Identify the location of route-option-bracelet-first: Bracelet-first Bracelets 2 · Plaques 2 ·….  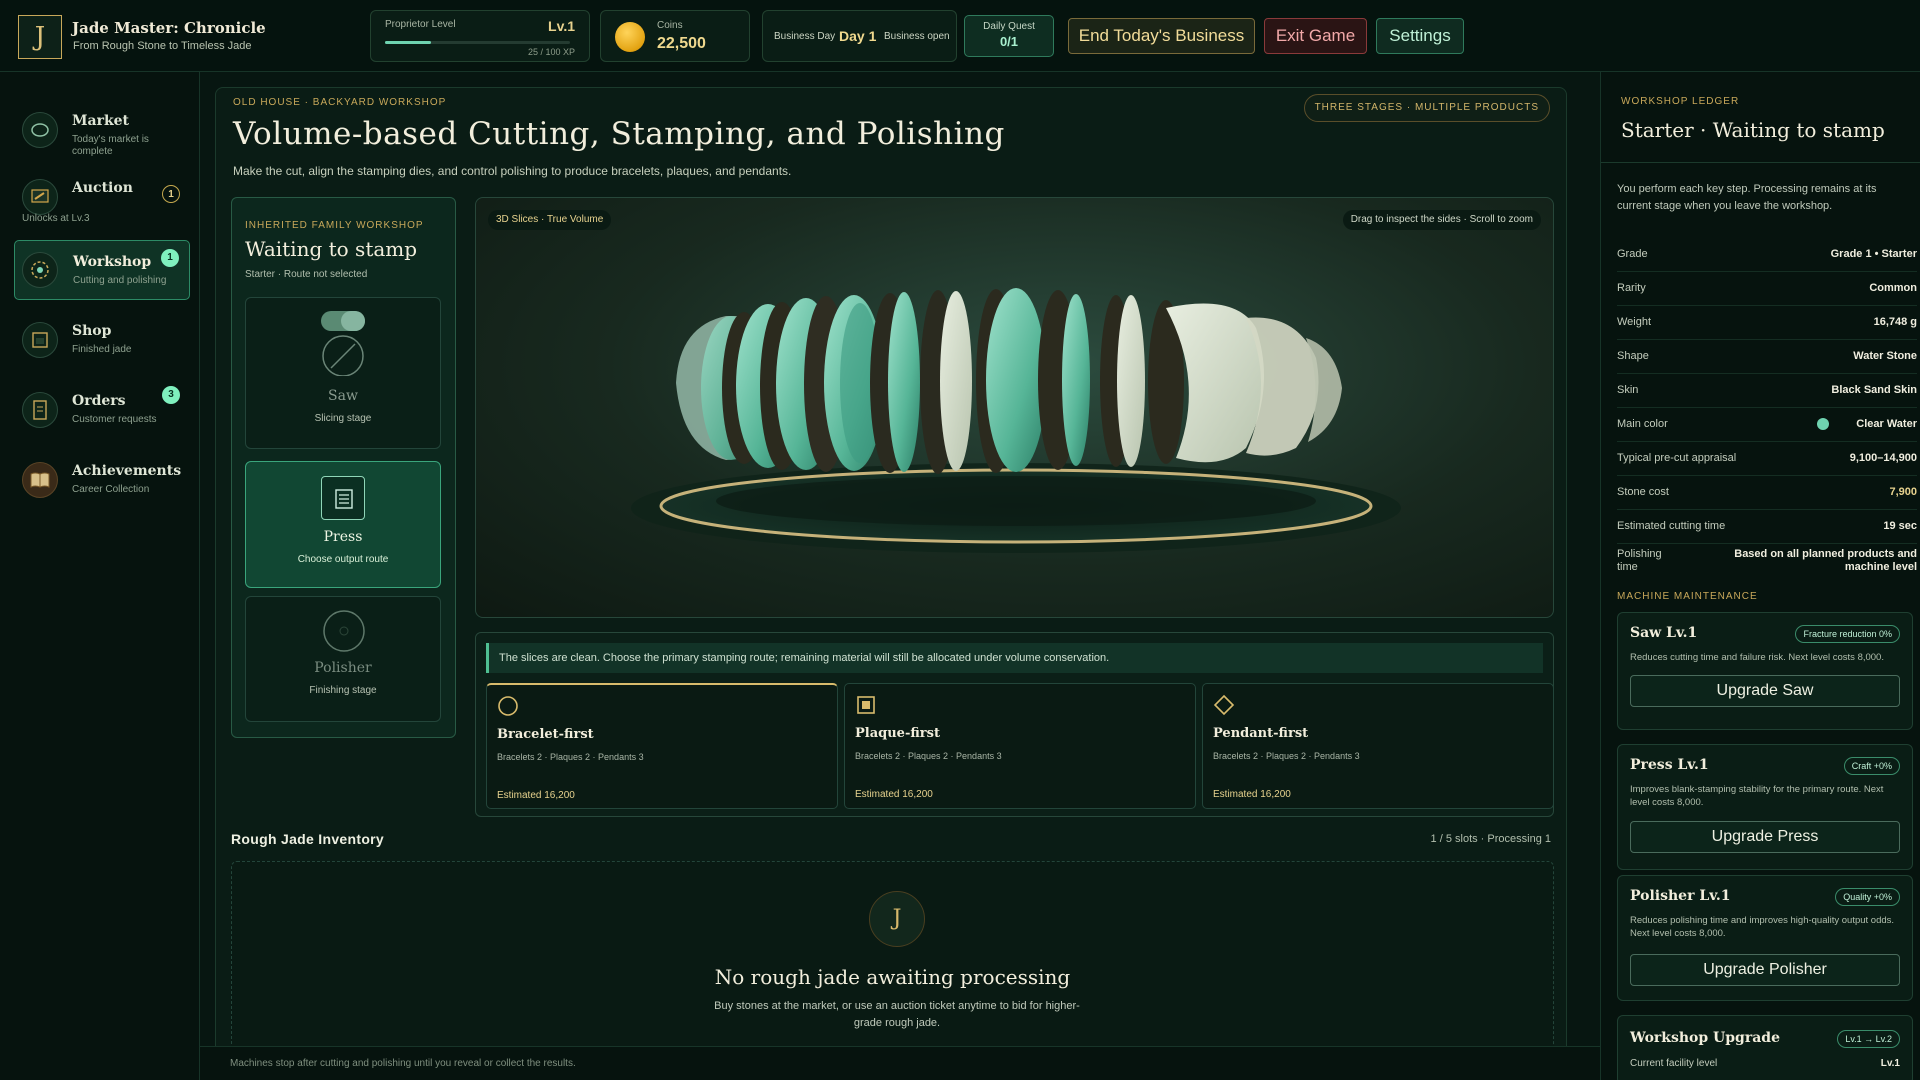
(662, 746).